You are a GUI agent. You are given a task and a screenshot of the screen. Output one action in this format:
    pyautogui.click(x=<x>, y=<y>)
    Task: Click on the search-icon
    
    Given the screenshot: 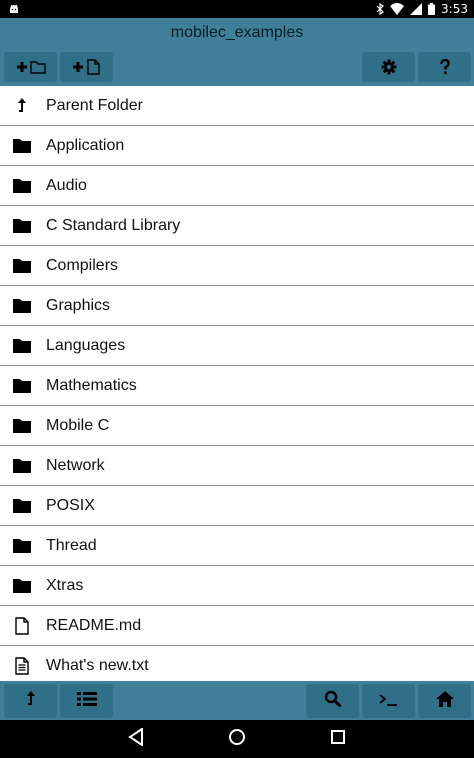 What is the action you would take?
    pyautogui.click(x=333, y=701)
    